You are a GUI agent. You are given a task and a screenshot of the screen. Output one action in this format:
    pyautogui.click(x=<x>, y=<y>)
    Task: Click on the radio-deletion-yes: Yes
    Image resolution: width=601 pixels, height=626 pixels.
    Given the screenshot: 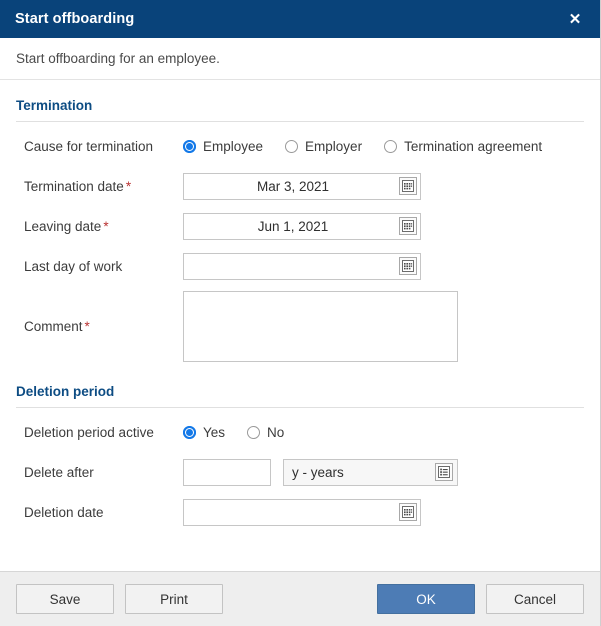 What is the action you would take?
    pyautogui.click(x=204, y=432)
    